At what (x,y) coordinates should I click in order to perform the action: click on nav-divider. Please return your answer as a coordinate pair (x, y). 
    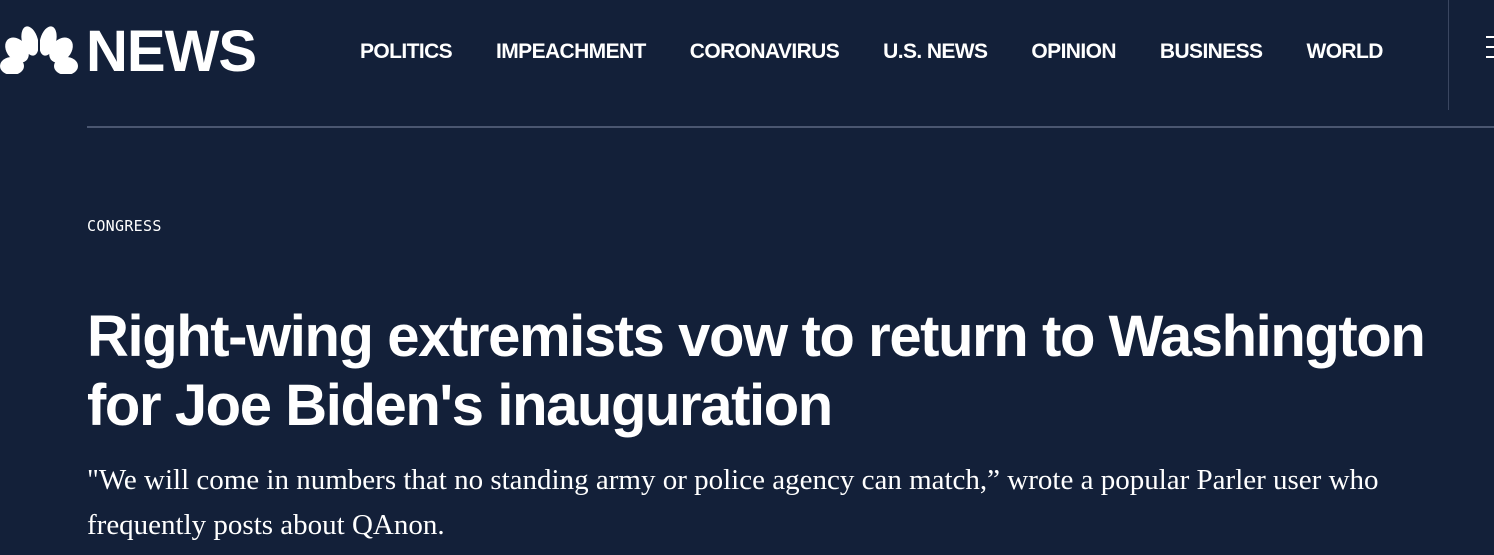
    Looking at the image, I should click on (1448, 55).